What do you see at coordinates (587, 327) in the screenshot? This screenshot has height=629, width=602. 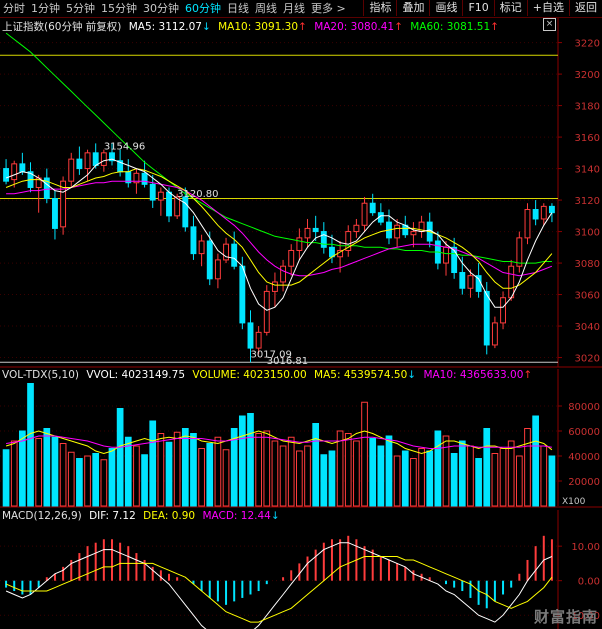 I see `y-tick-label: 3040` at bounding box center [587, 327].